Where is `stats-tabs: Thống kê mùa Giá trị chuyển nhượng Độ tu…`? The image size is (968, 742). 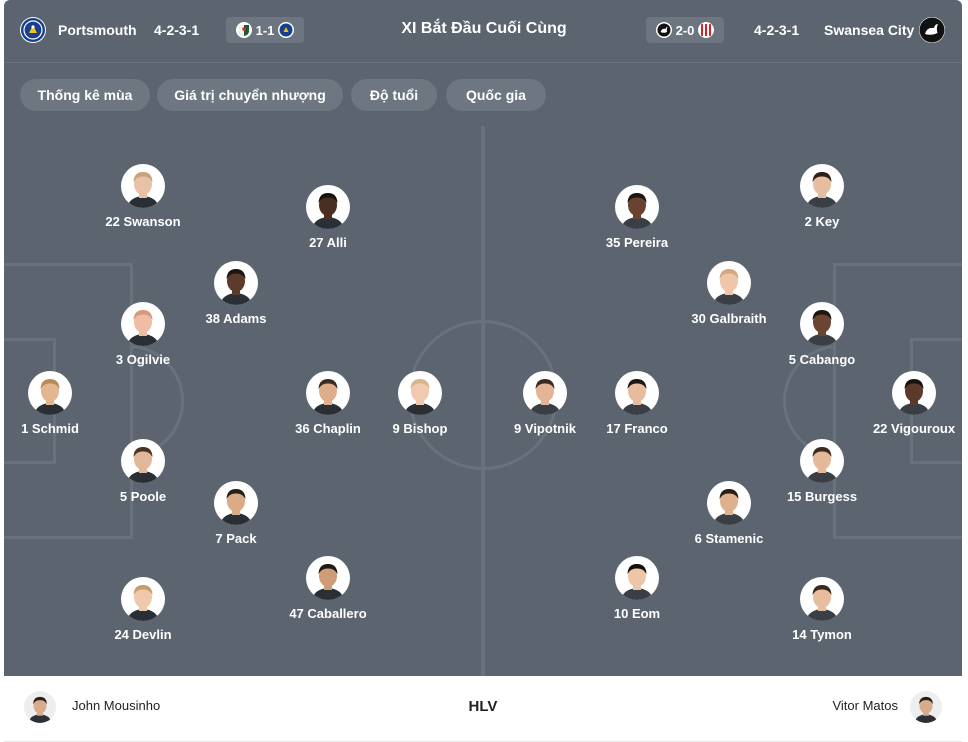 stats-tabs: Thống kê mùa Giá trị chuyển nhượng Độ tu… is located at coordinates (483, 94).